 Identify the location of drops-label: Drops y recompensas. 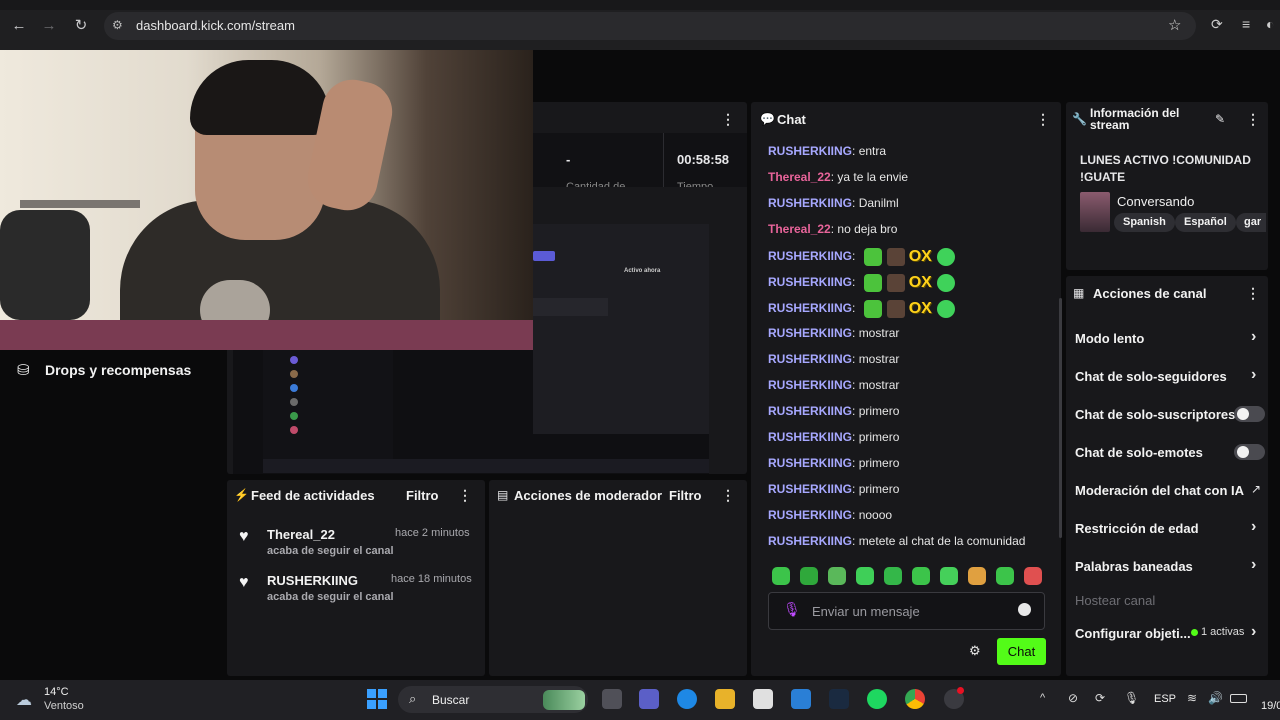
(118, 370).